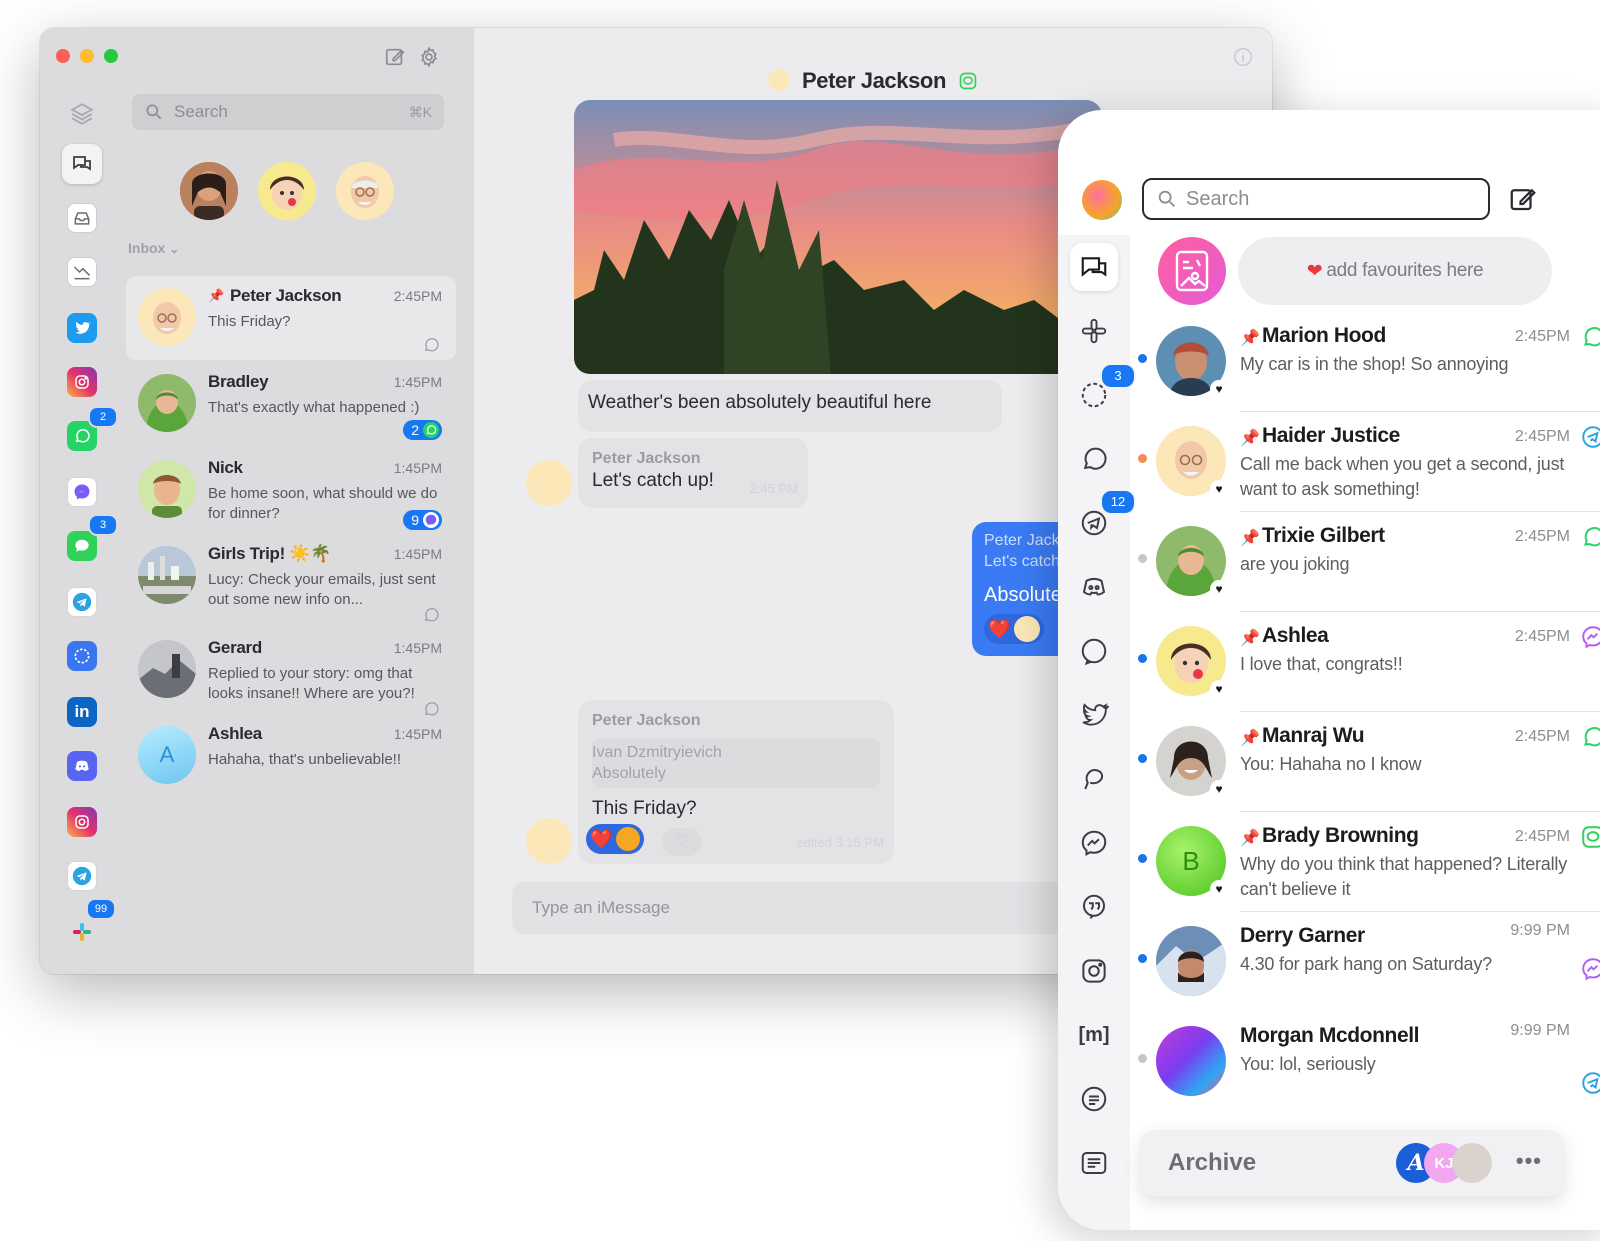  What do you see at coordinates (82, 272) in the screenshot?
I see `stocks-icon` at bounding box center [82, 272].